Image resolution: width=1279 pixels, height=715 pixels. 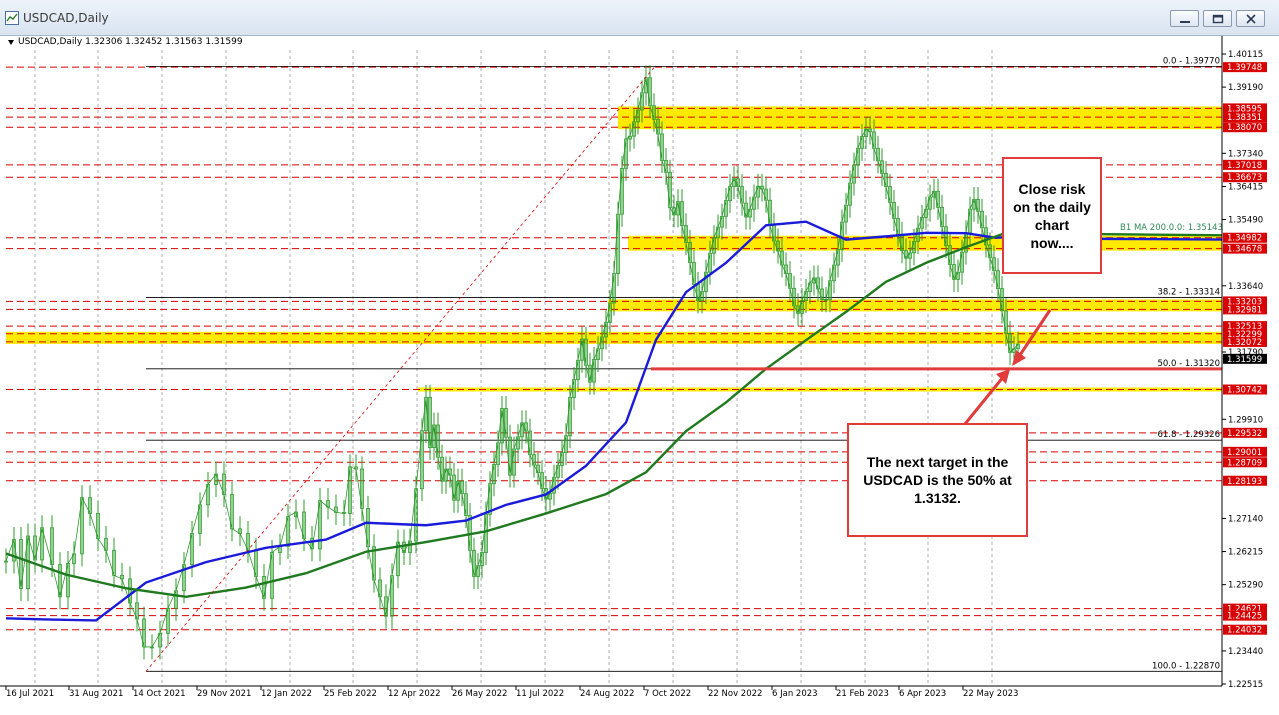 What do you see at coordinates (1244, 453) in the screenshot?
I see `price-level-label: 1.29001` at bounding box center [1244, 453].